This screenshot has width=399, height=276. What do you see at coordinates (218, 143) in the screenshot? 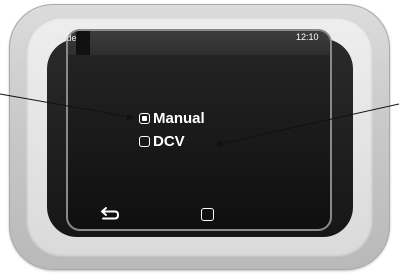
I see `callout-arrowhead-right` at bounding box center [218, 143].